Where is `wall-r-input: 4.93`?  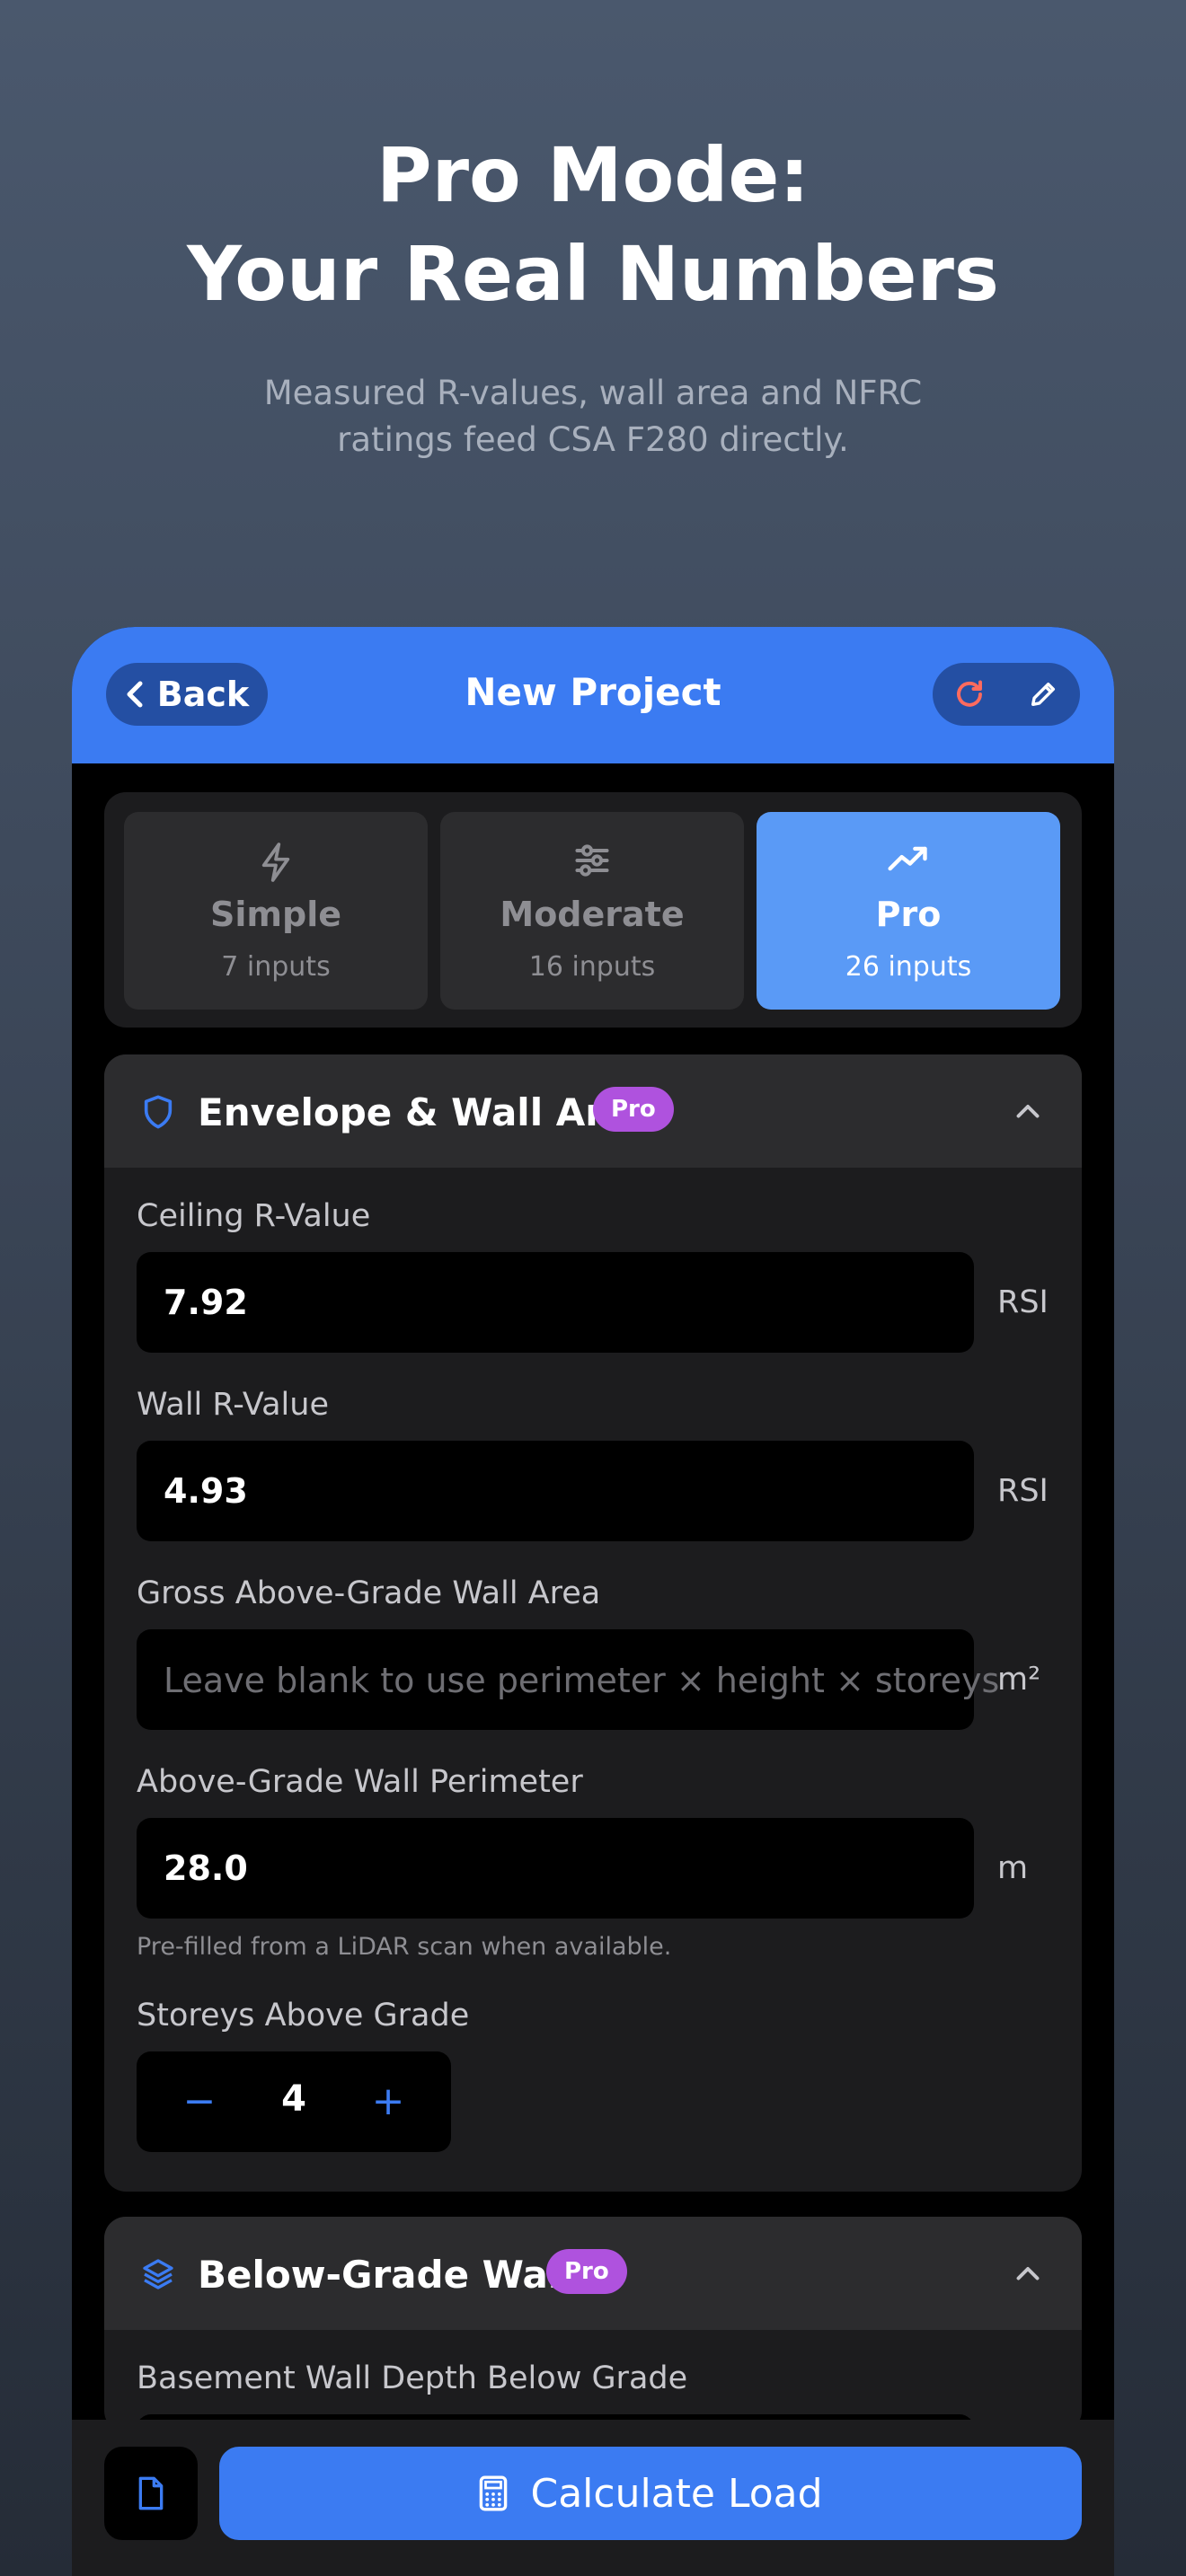
wall-r-input: 4.93 is located at coordinates (555, 1491).